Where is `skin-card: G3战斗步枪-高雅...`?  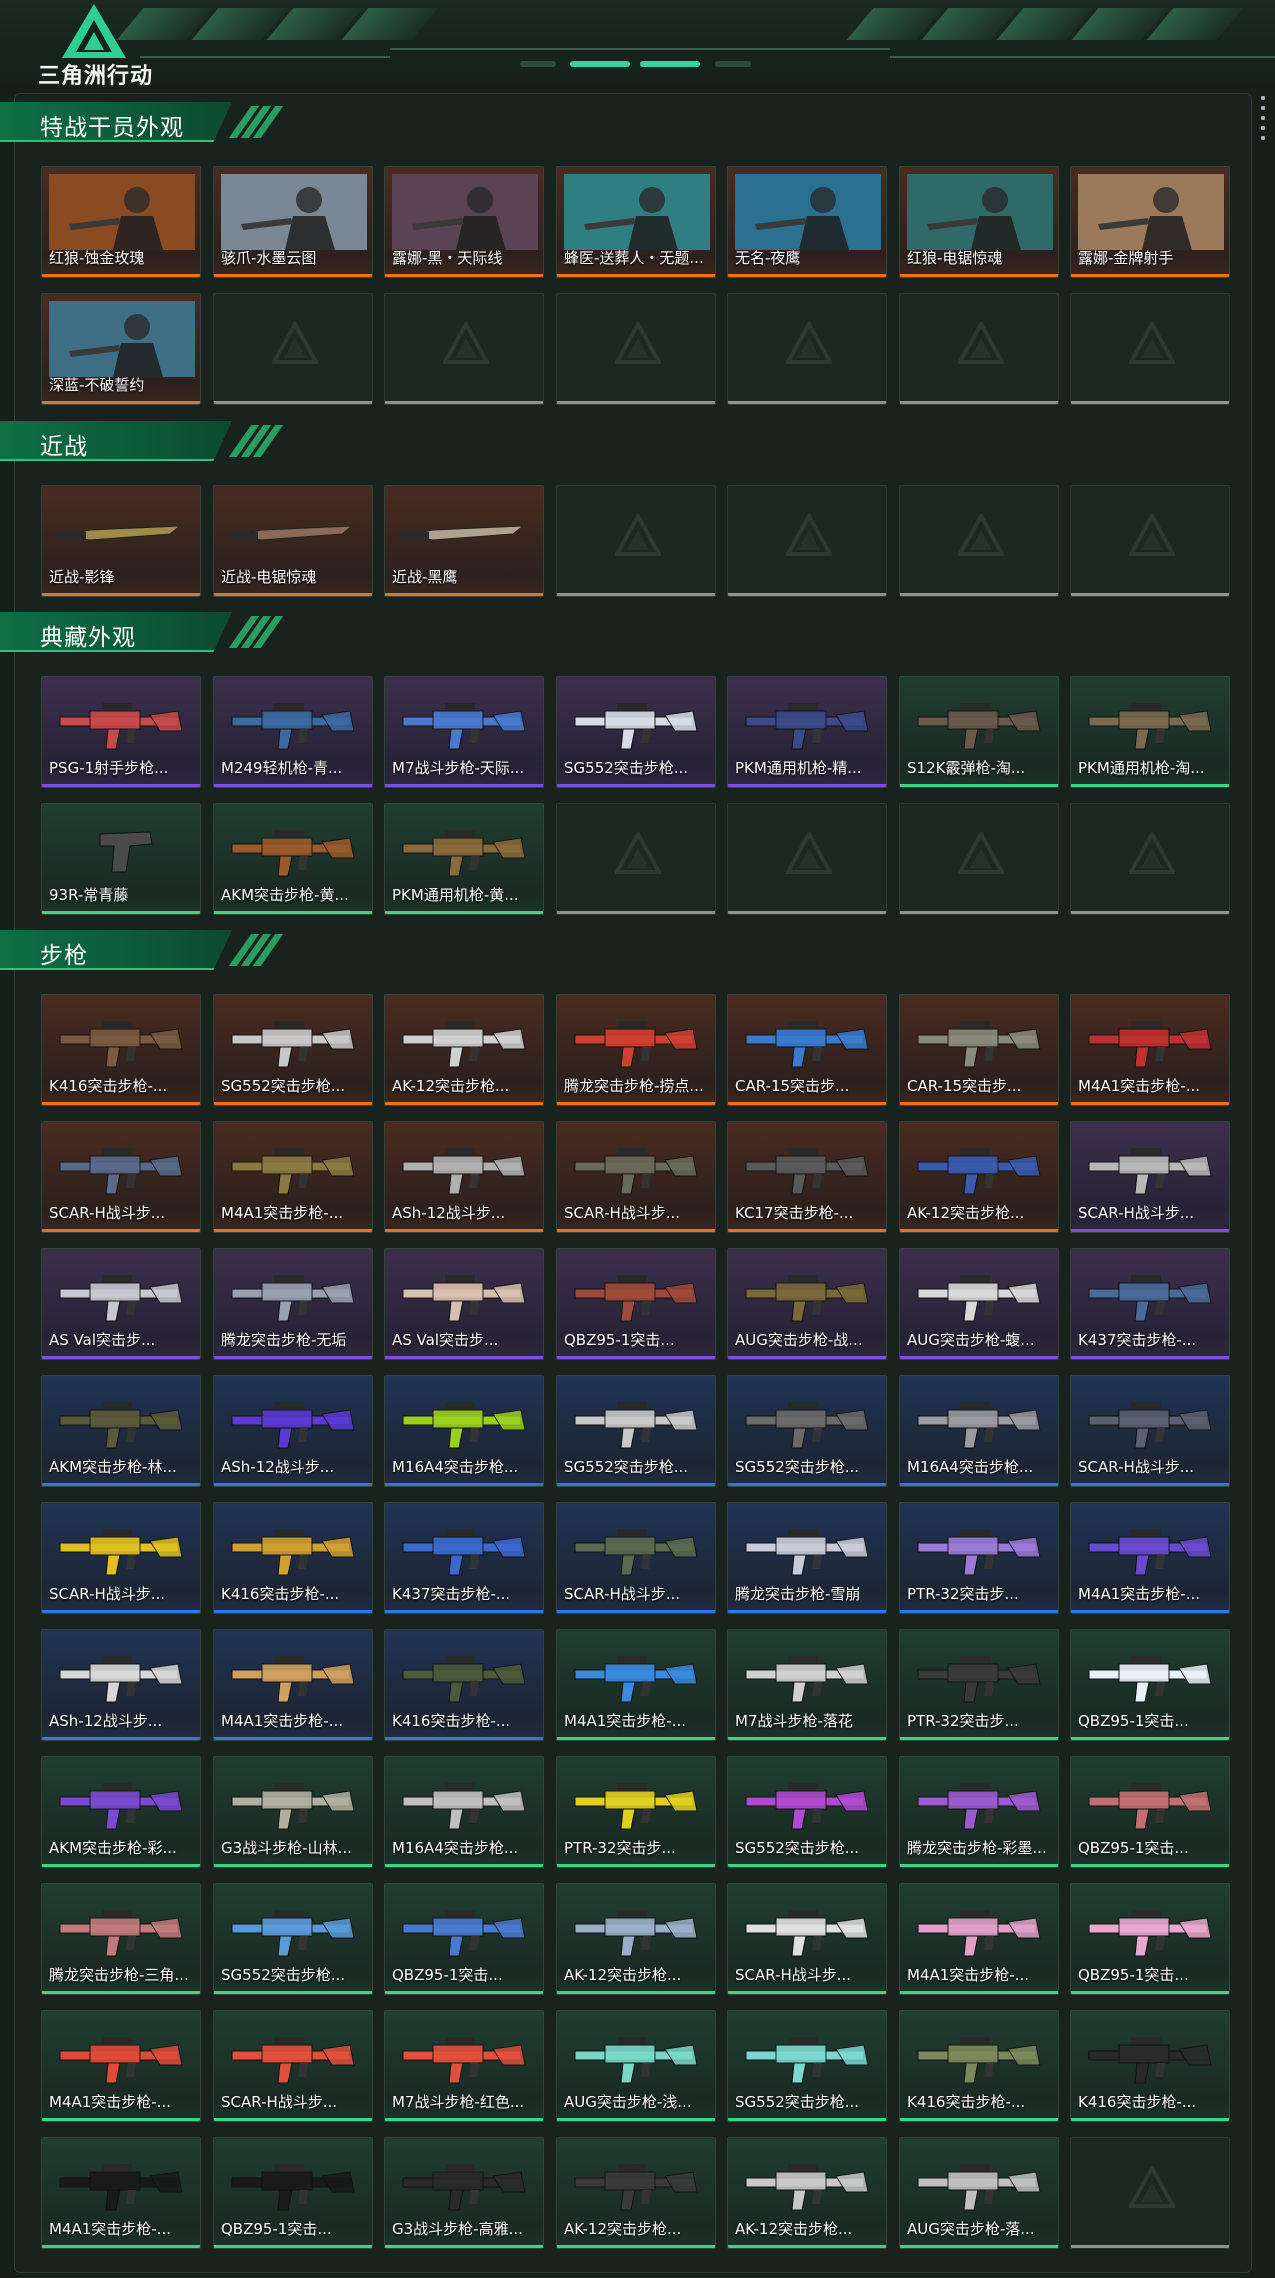
skin-card: G3战斗步枪-高雅... is located at coordinates (464, 2193).